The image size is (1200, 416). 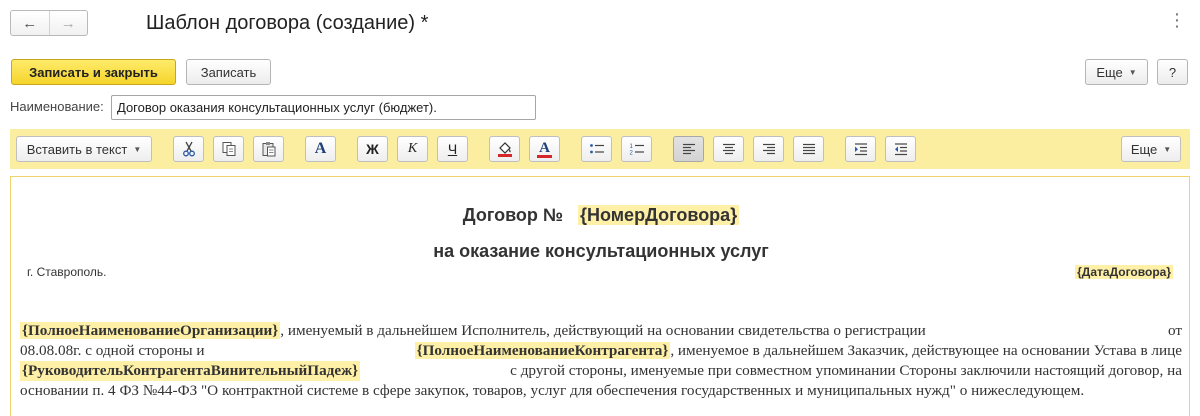 I want to click on more-button: Еще ▼, so click(x=1116, y=72).